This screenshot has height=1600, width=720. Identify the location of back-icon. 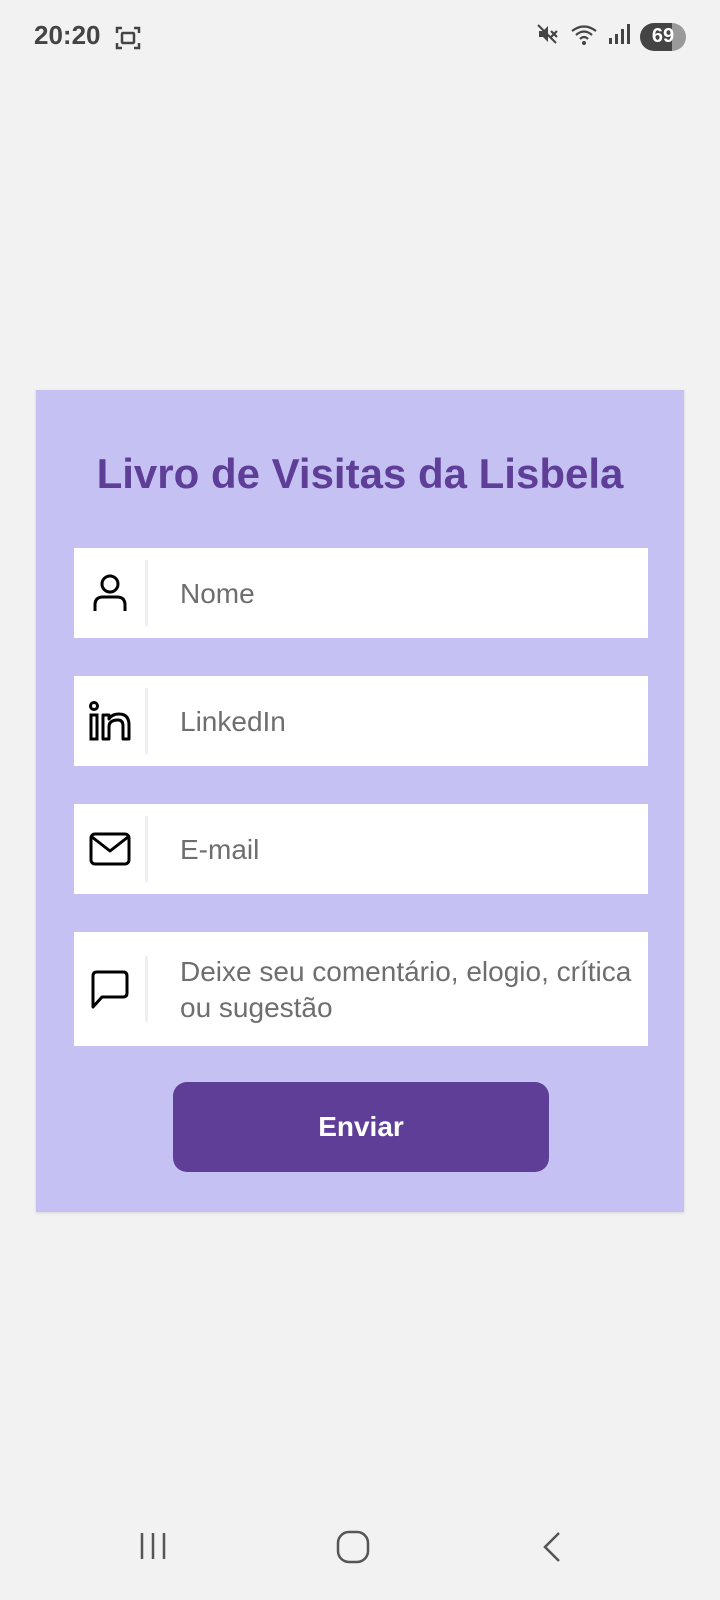
(552, 1549).